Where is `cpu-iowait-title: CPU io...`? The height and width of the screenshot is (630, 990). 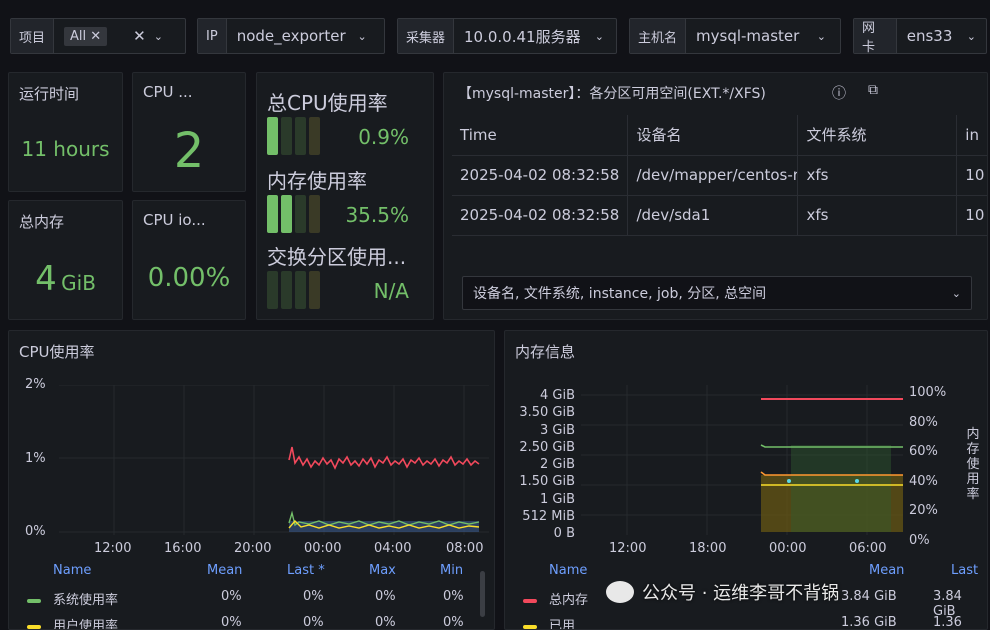
cpu-iowait-title: CPU io... is located at coordinates (174, 220).